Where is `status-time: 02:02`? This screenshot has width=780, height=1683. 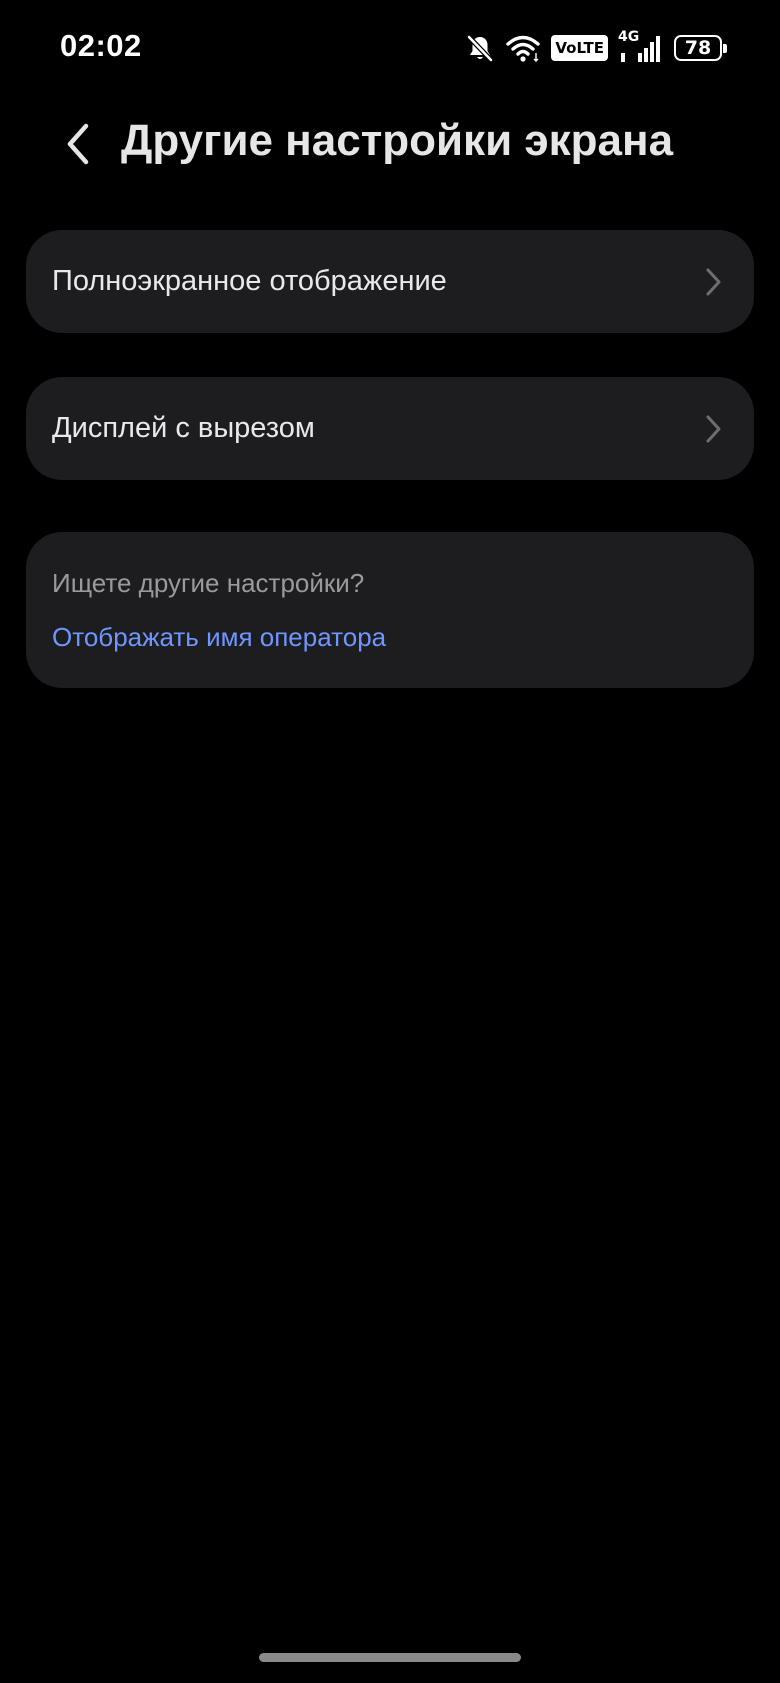 status-time: 02:02 is located at coordinates (101, 45).